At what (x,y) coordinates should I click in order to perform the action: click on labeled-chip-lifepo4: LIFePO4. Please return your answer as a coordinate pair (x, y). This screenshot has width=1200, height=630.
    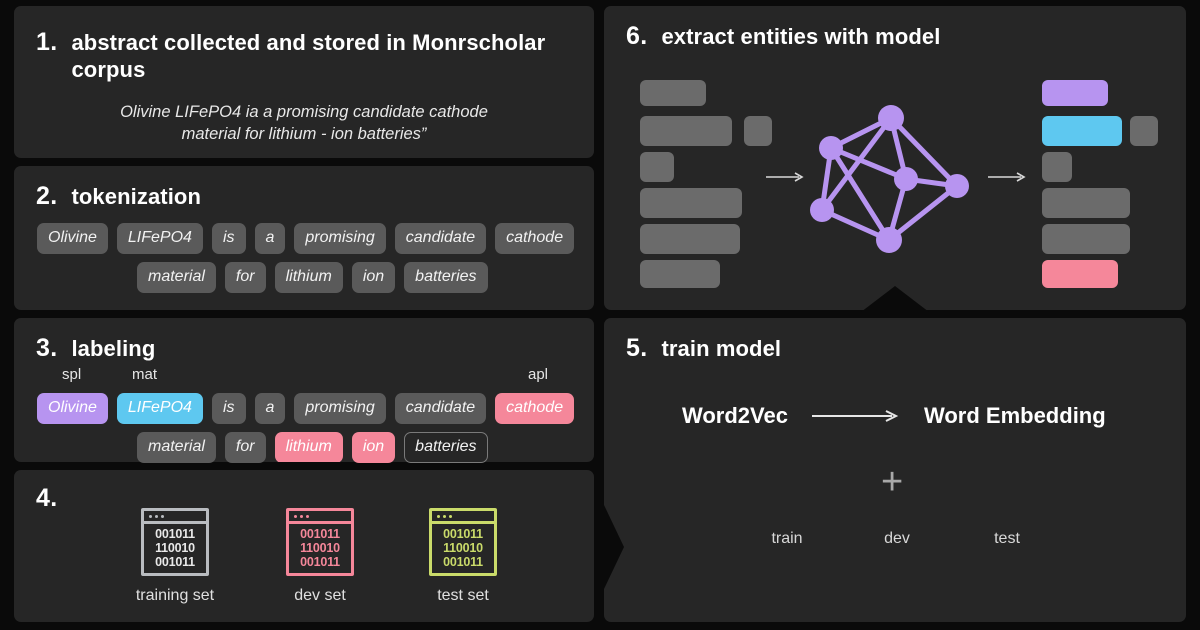
    Looking at the image, I should click on (159, 408).